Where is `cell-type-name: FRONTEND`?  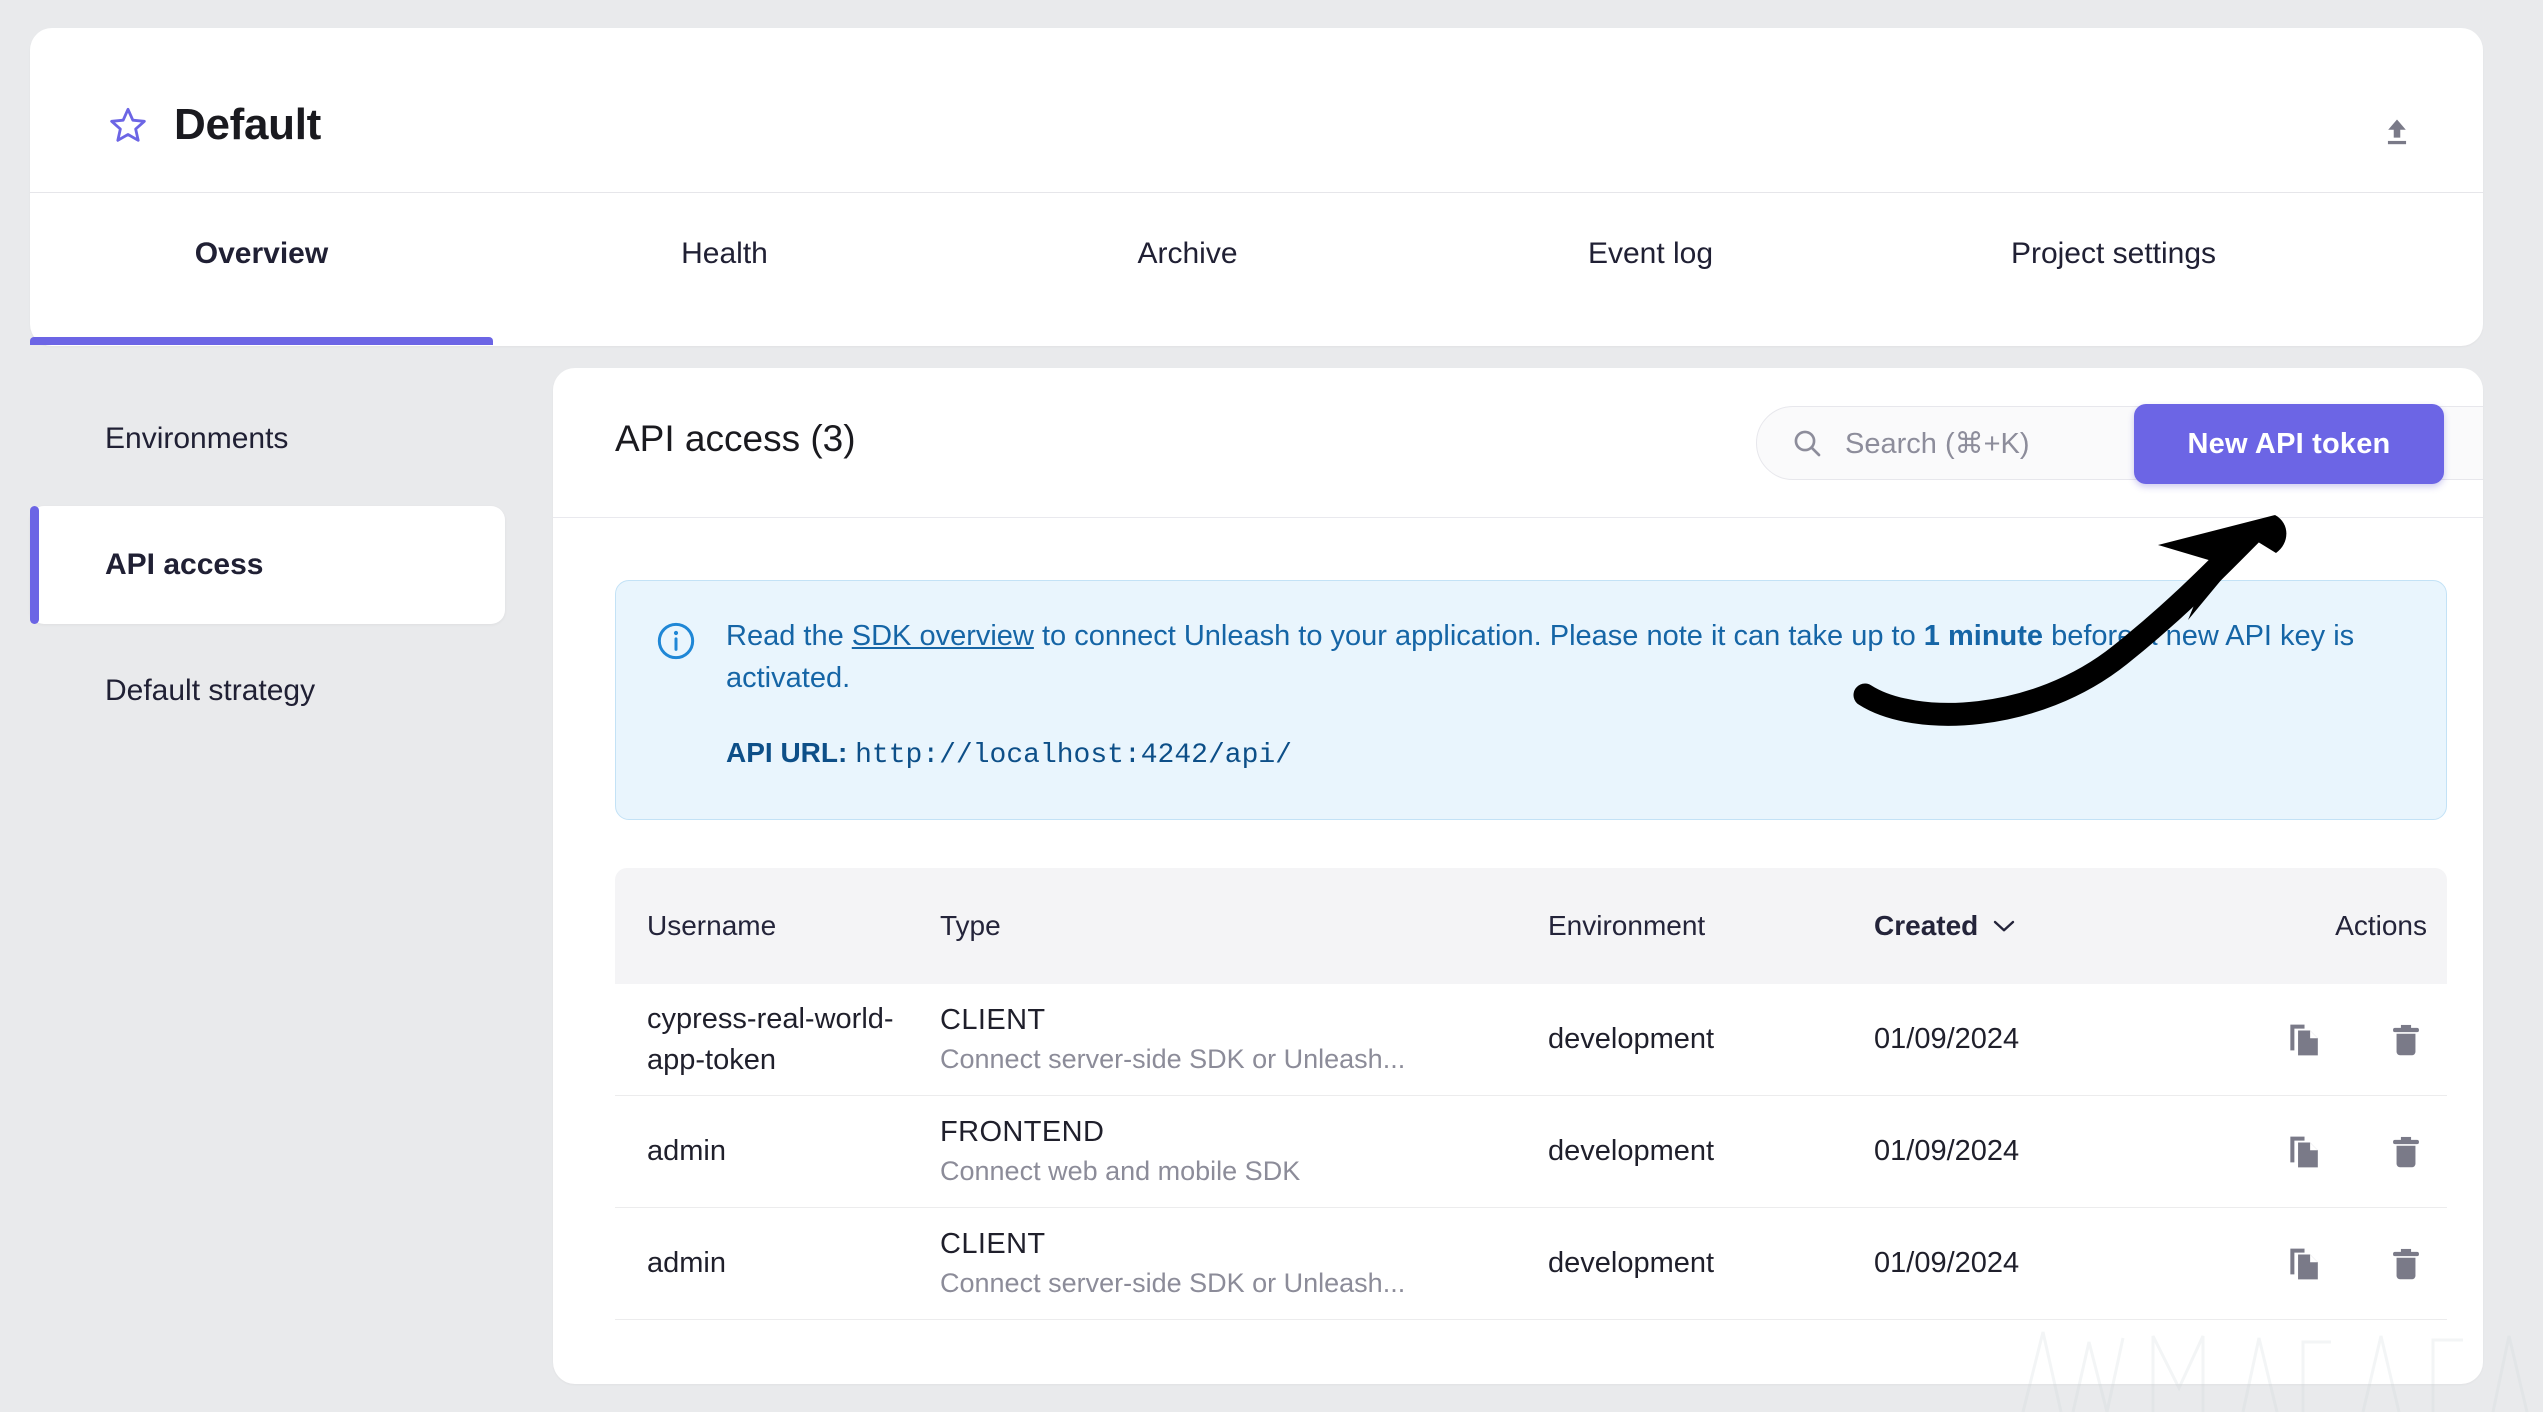
cell-type-name: FRONTEND is located at coordinates (1022, 1132).